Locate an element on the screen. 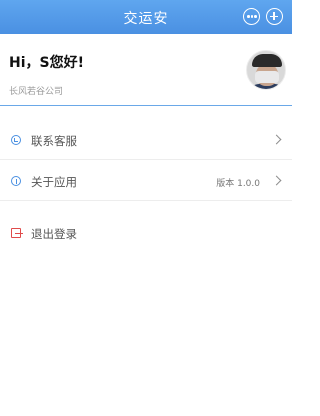  logout-arrow is located at coordinates (19, 233).